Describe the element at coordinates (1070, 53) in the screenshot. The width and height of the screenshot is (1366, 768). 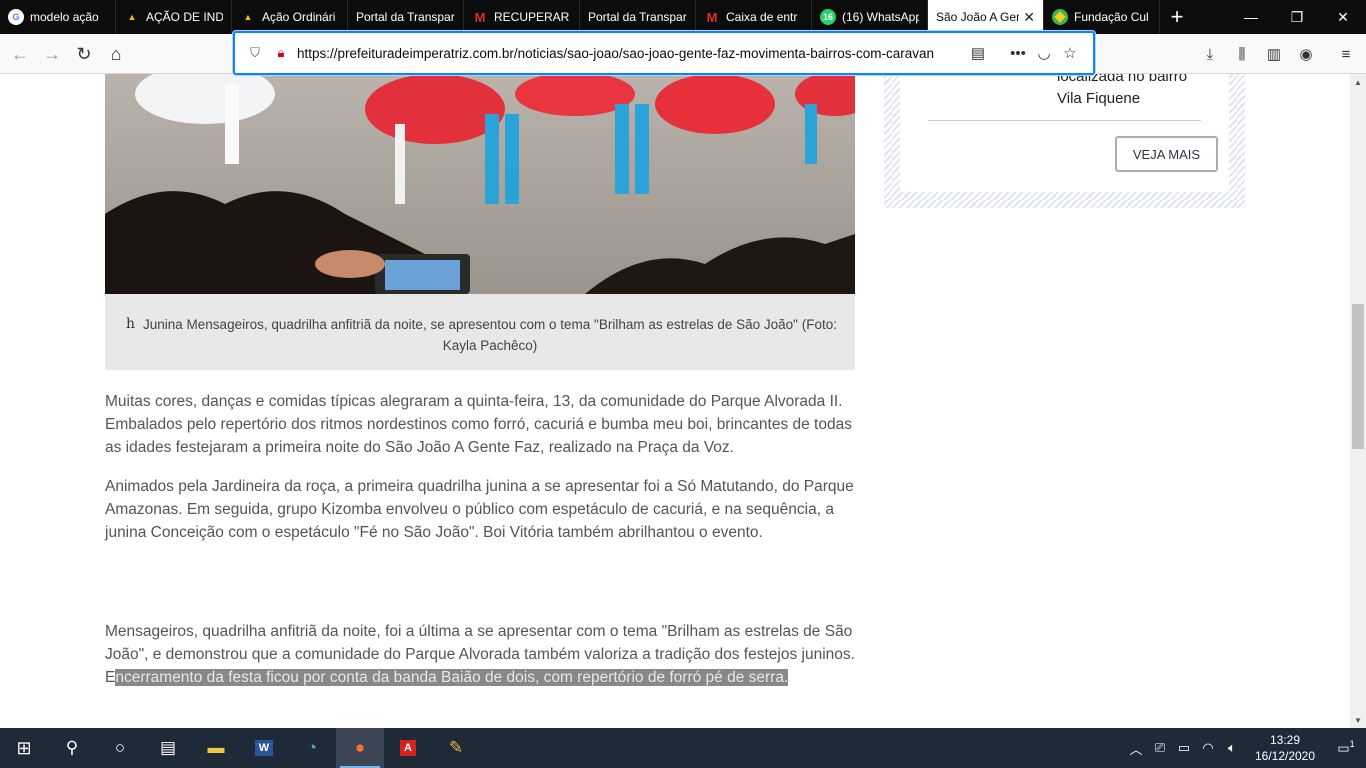
I see `bookmark-star-icon: ☆` at that location.